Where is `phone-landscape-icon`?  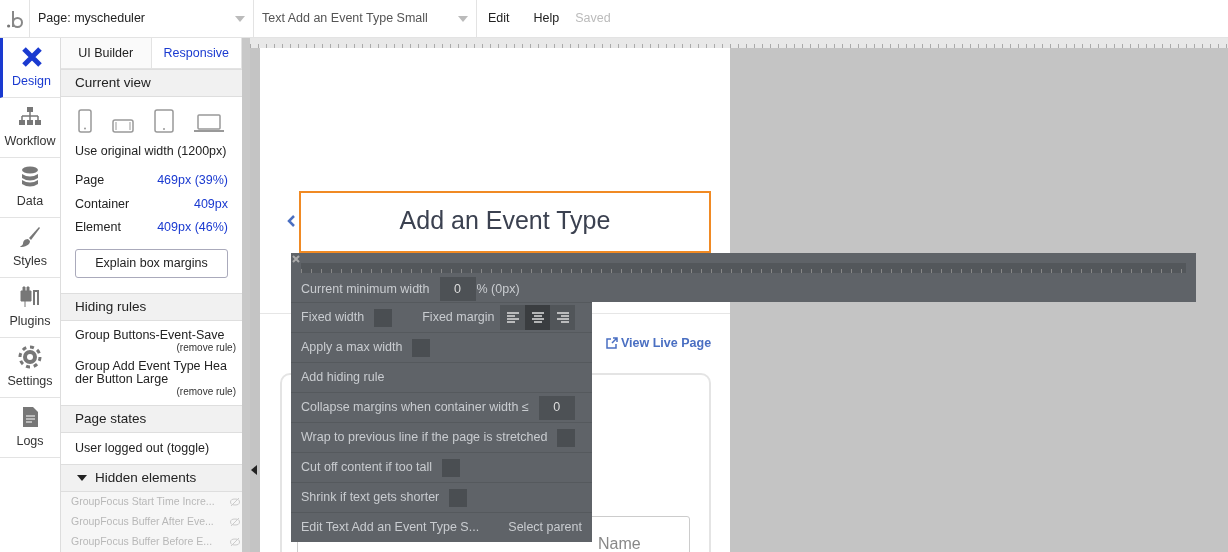 phone-landscape-icon is located at coordinates (123, 126).